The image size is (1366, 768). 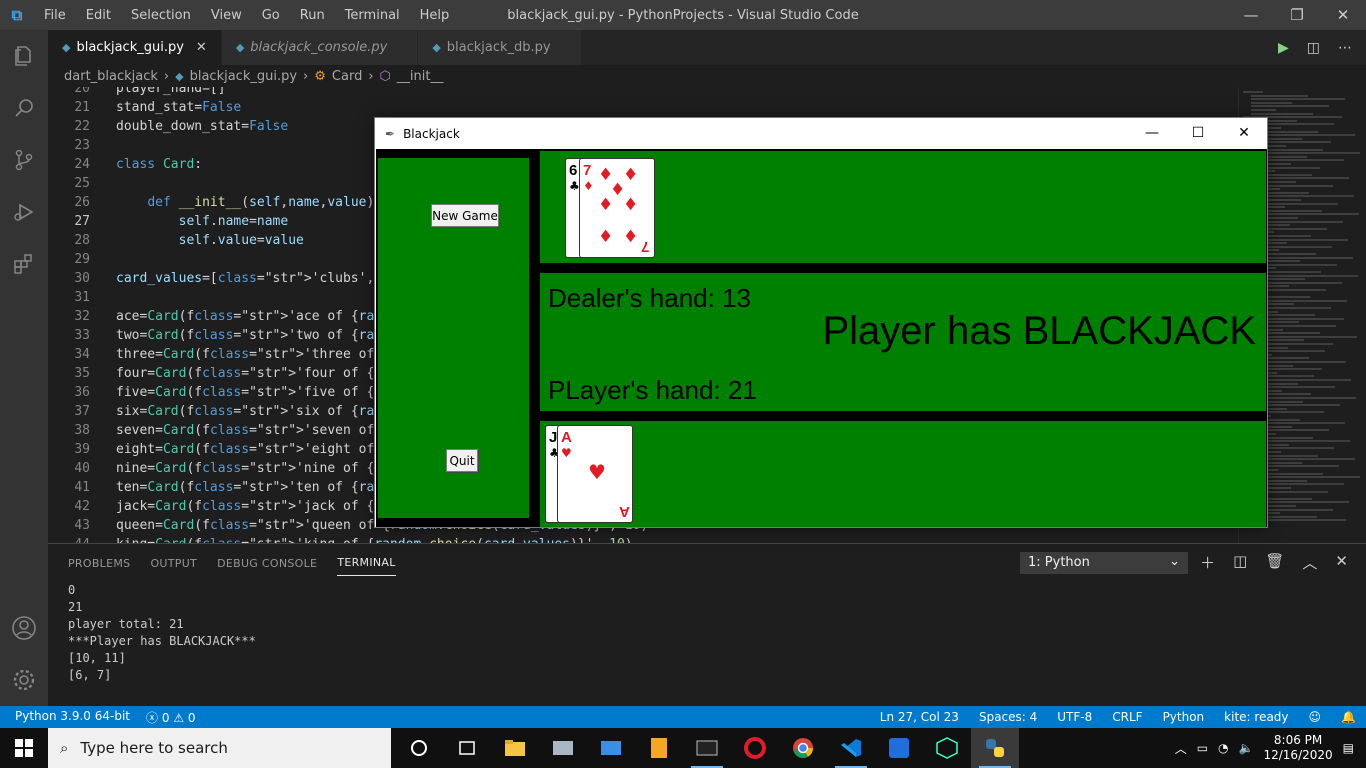 I want to click on maximize-panel-icon: ︿, so click(x=1309, y=562).